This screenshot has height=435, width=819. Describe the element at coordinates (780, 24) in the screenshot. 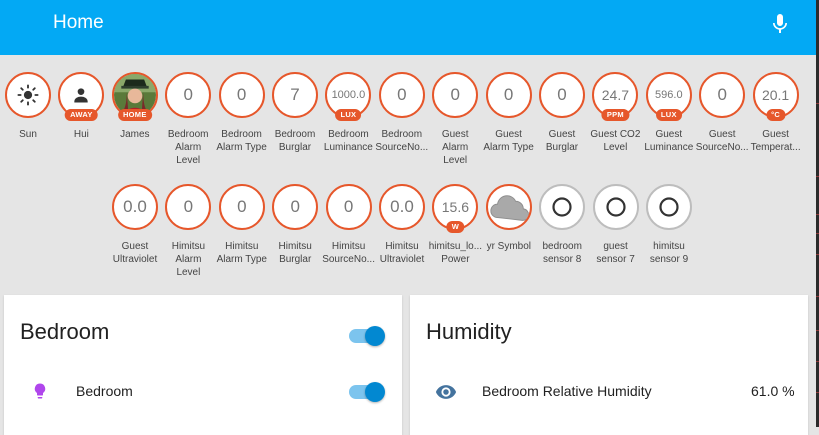

I see `microphone-icon` at that location.